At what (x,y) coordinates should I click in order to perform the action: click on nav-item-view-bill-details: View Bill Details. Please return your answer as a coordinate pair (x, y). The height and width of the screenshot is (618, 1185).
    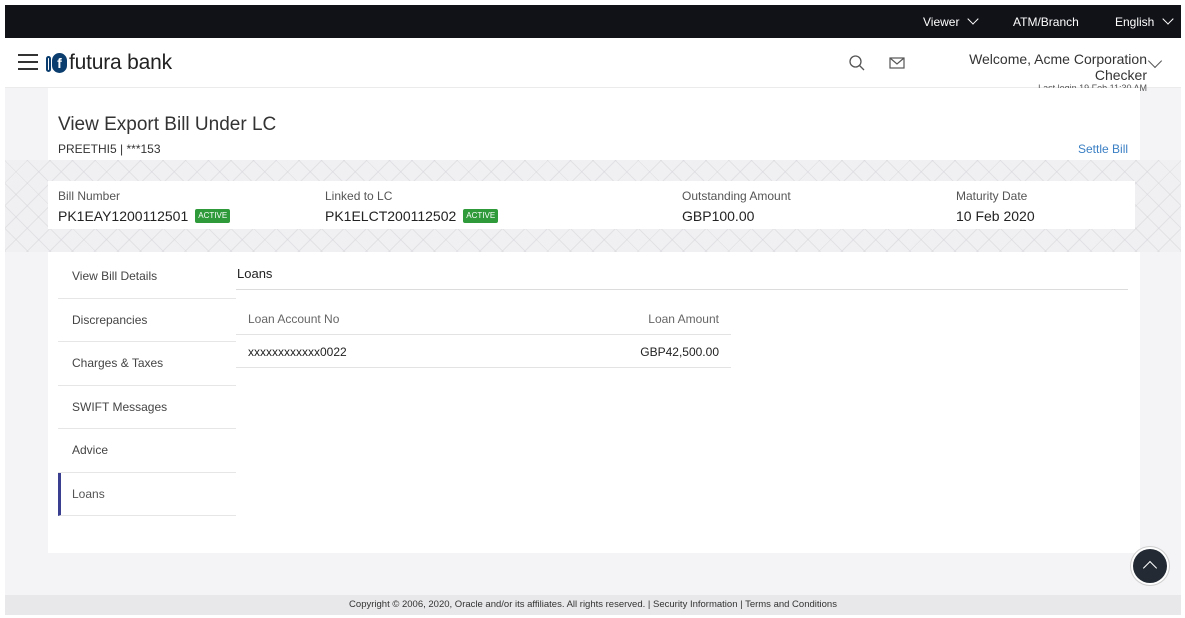
    Looking at the image, I should click on (147, 277).